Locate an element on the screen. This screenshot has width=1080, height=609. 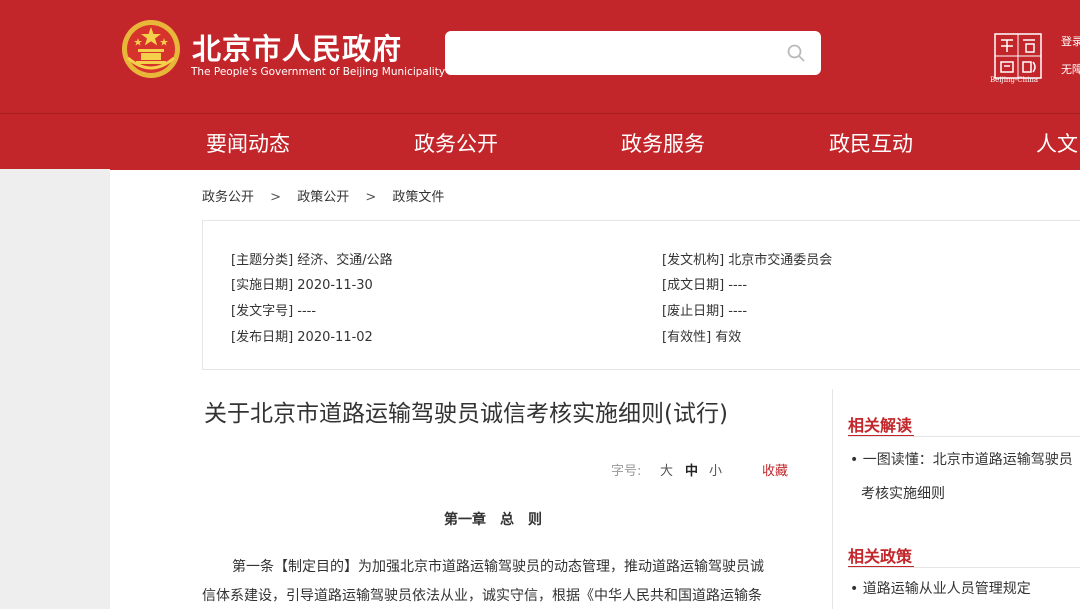
meta-written-date: [成文日期] ---- is located at coordinates (705, 285).